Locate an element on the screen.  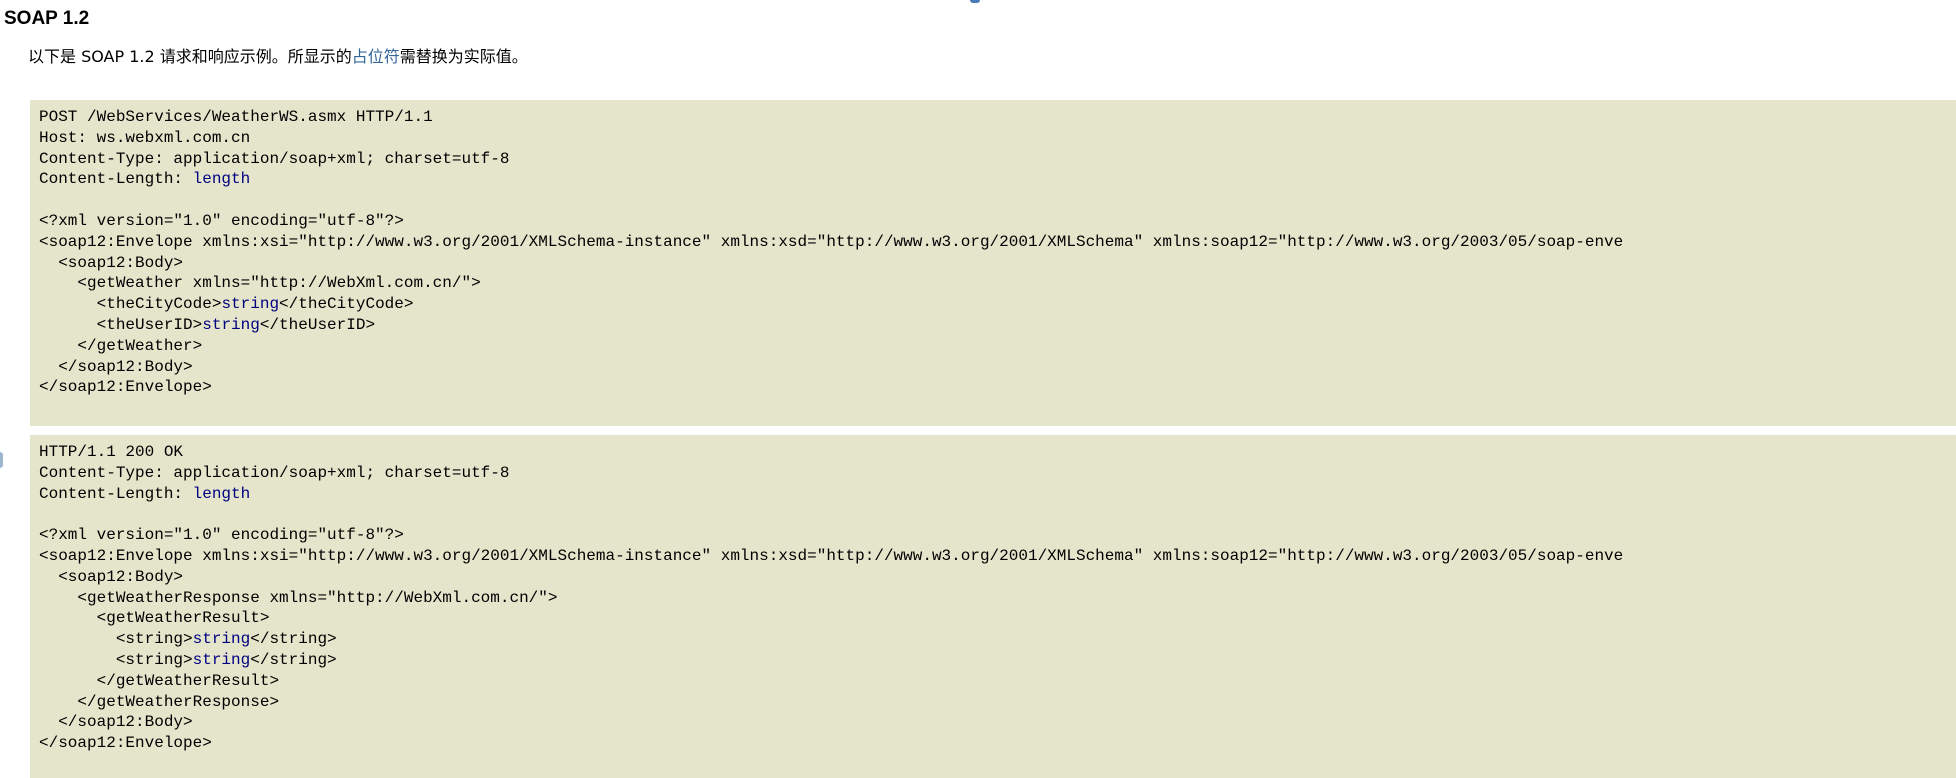
code-line: Host: ws.webxml.com.cn is located at coordinates (997, 138).